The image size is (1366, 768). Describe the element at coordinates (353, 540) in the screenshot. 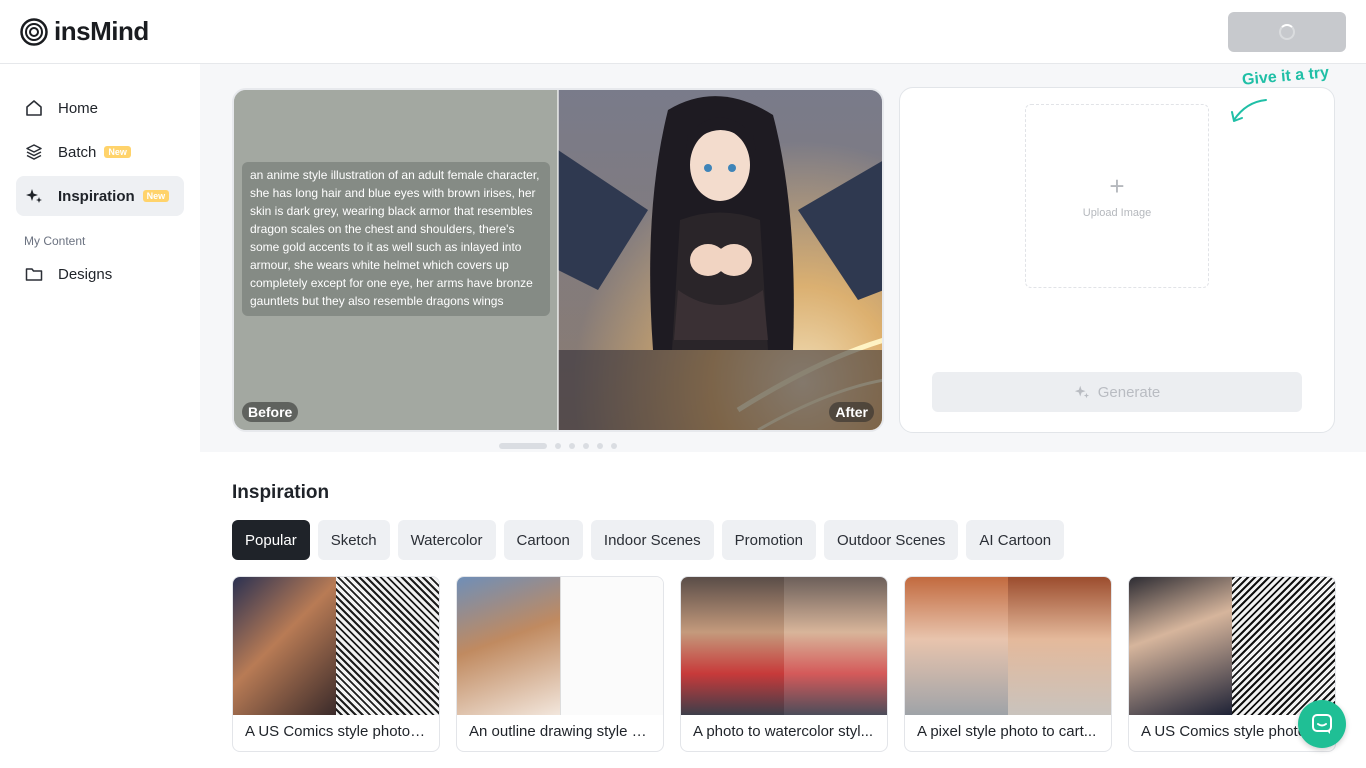

I see `tab-sketch: Sketch` at that location.